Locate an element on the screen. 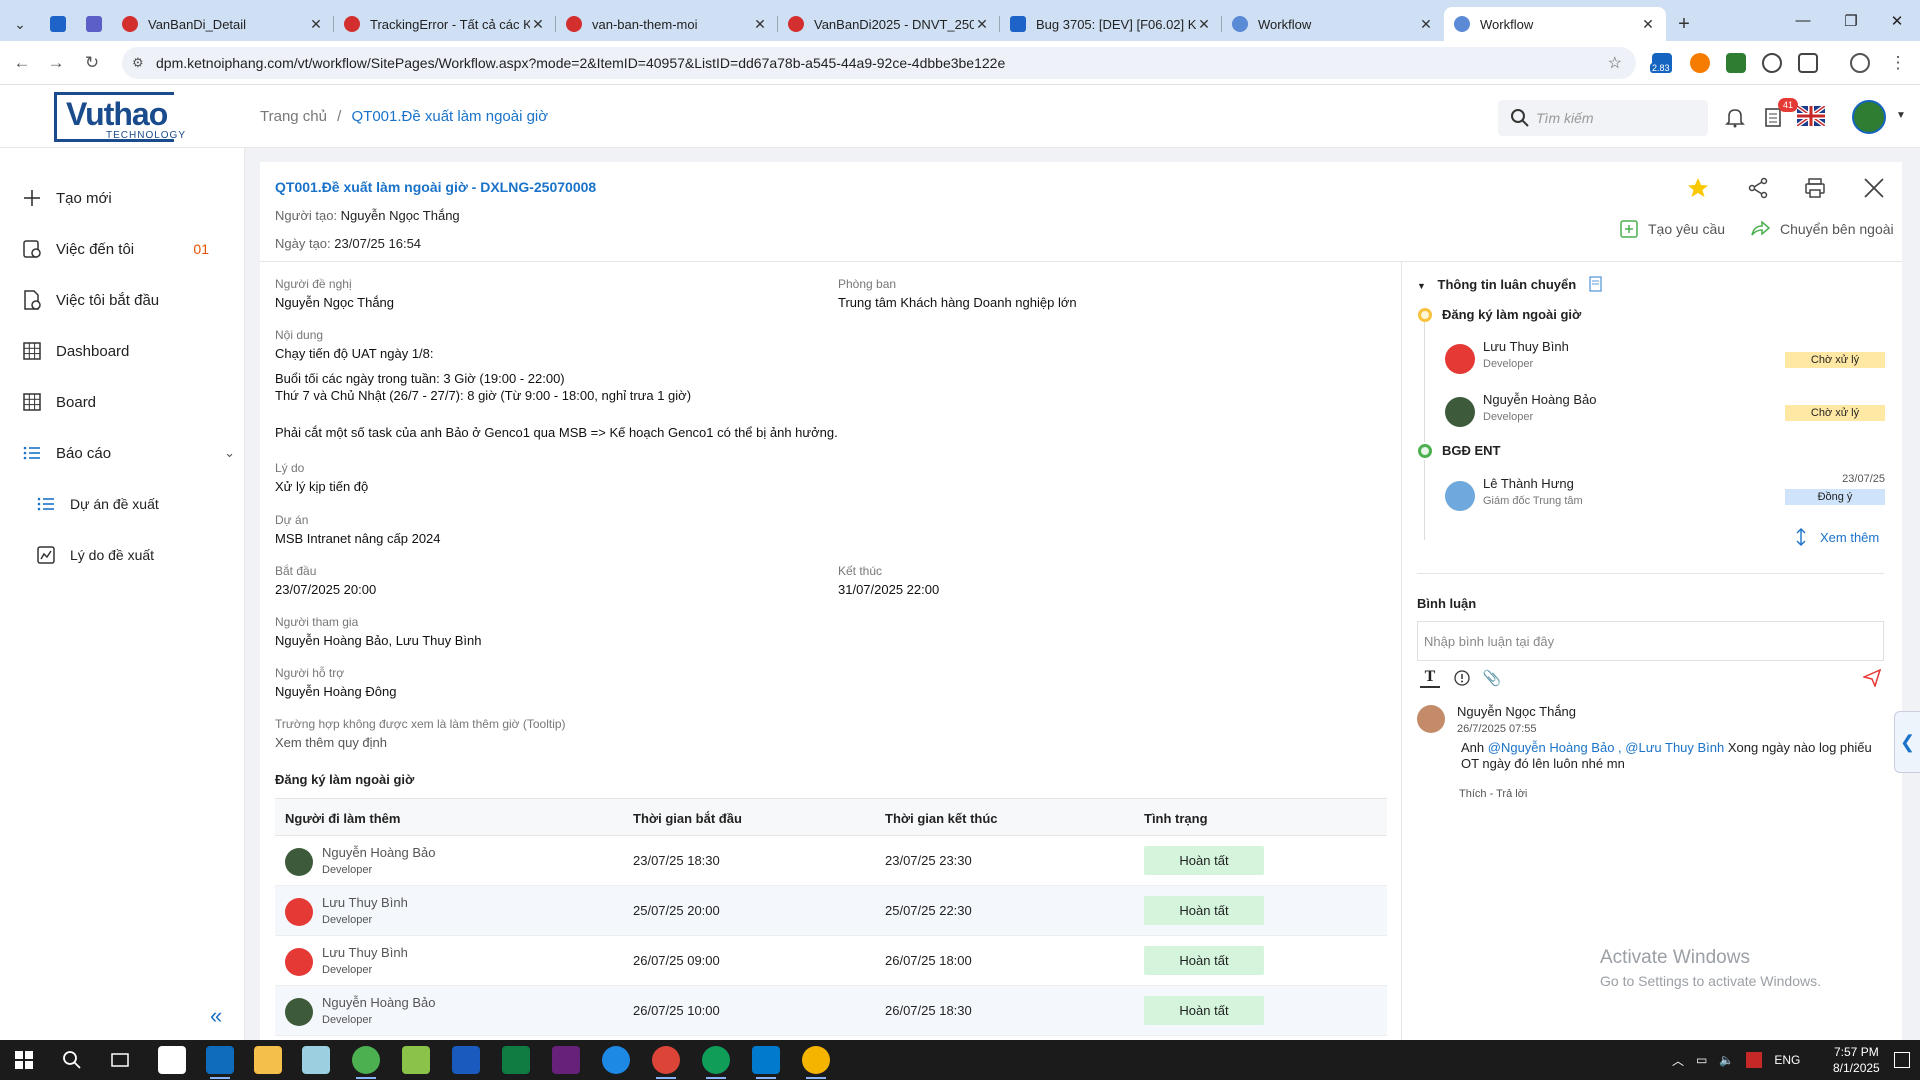 This screenshot has height=1080, width=1920. field-end: Kết thúc 31/07/2025 22:00 is located at coordinates (888, 581).